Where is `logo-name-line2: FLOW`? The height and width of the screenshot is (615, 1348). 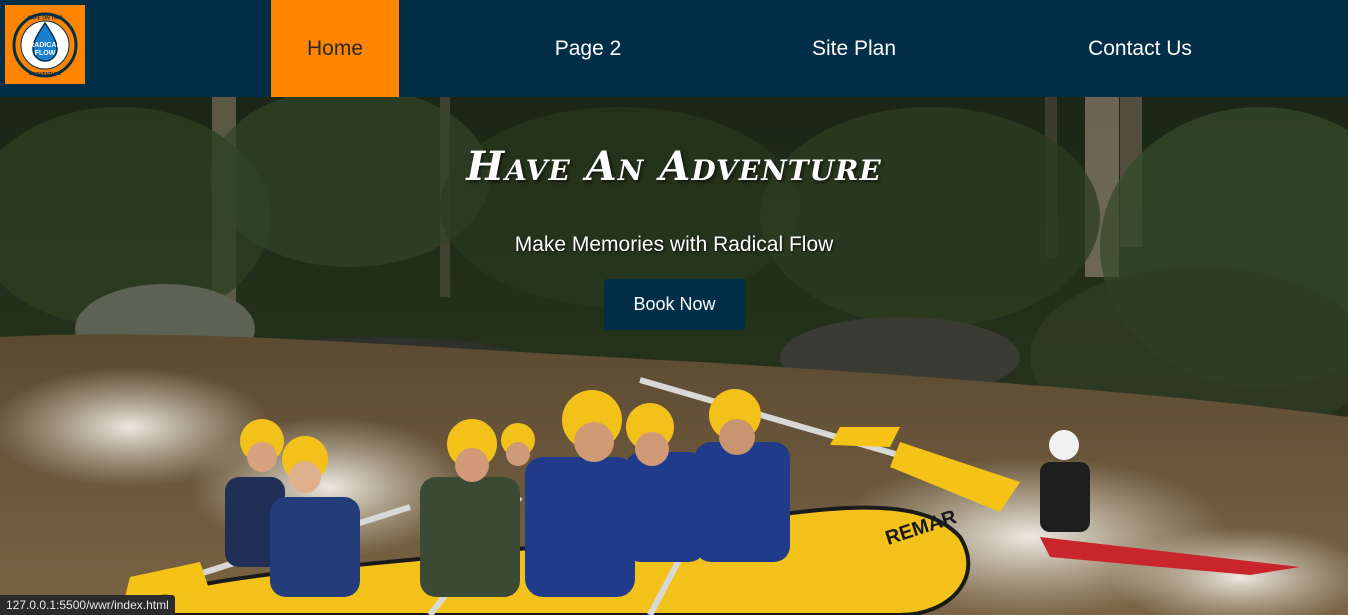
logo-name-line2: FLOW is located at coordinates (45, 53).